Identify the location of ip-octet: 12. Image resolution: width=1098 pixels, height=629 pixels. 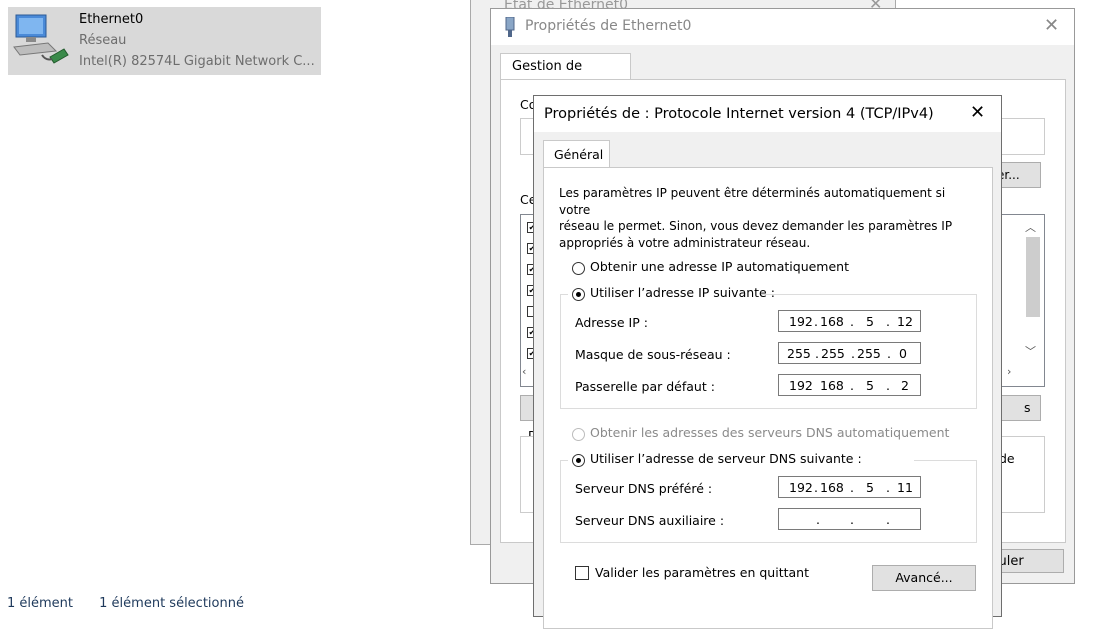
(905, 321).